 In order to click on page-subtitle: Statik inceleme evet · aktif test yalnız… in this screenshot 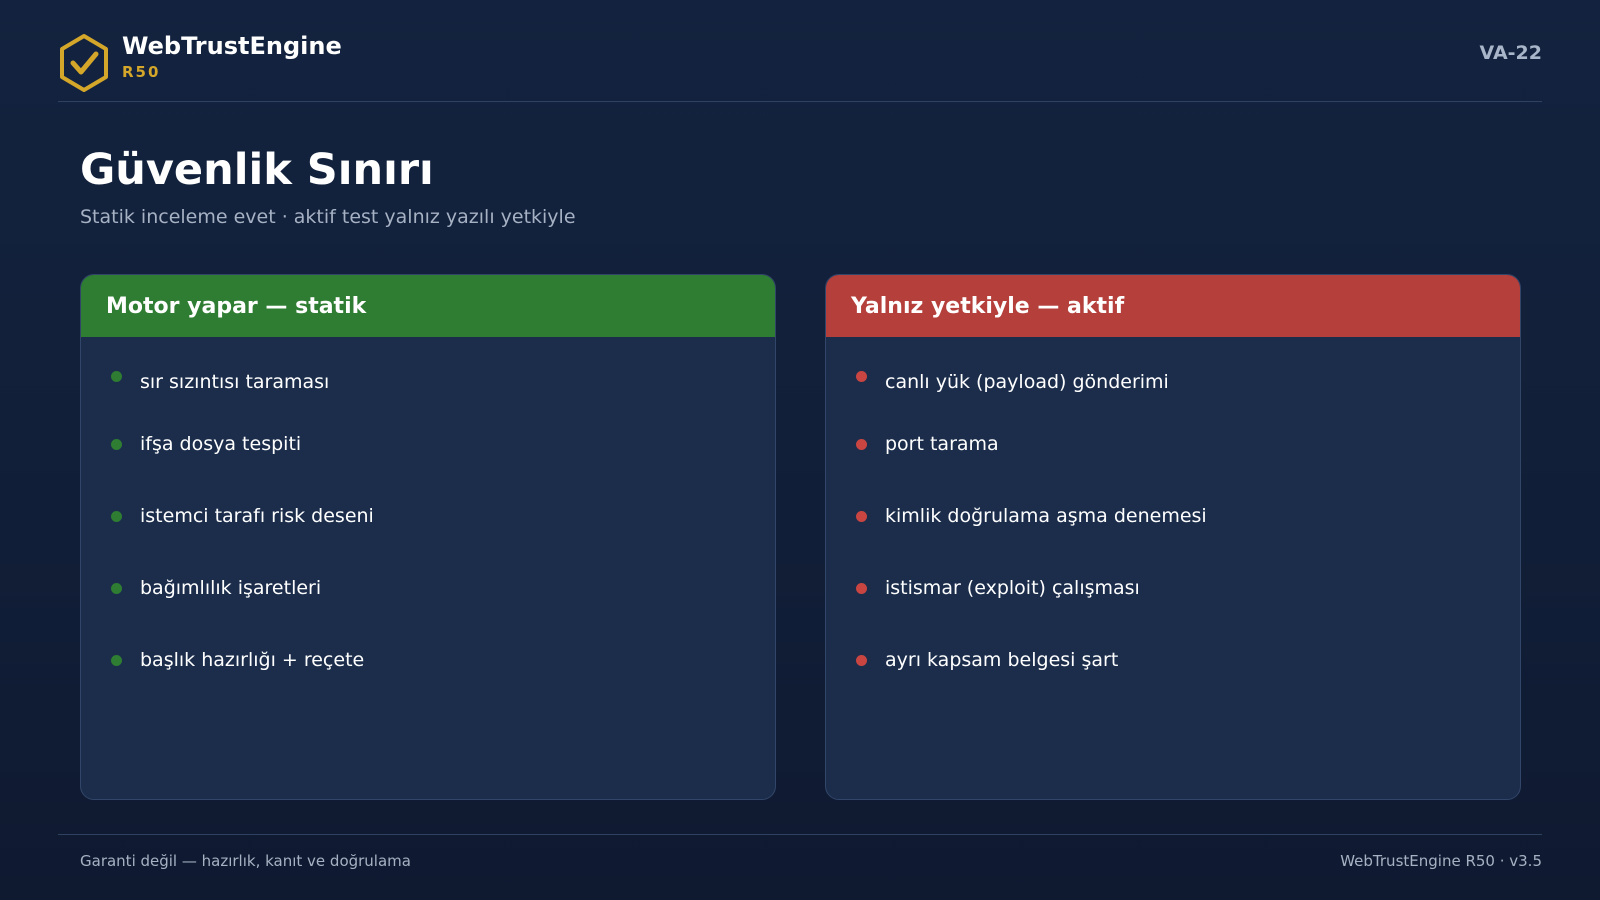, I will do `click(328, 217)`.